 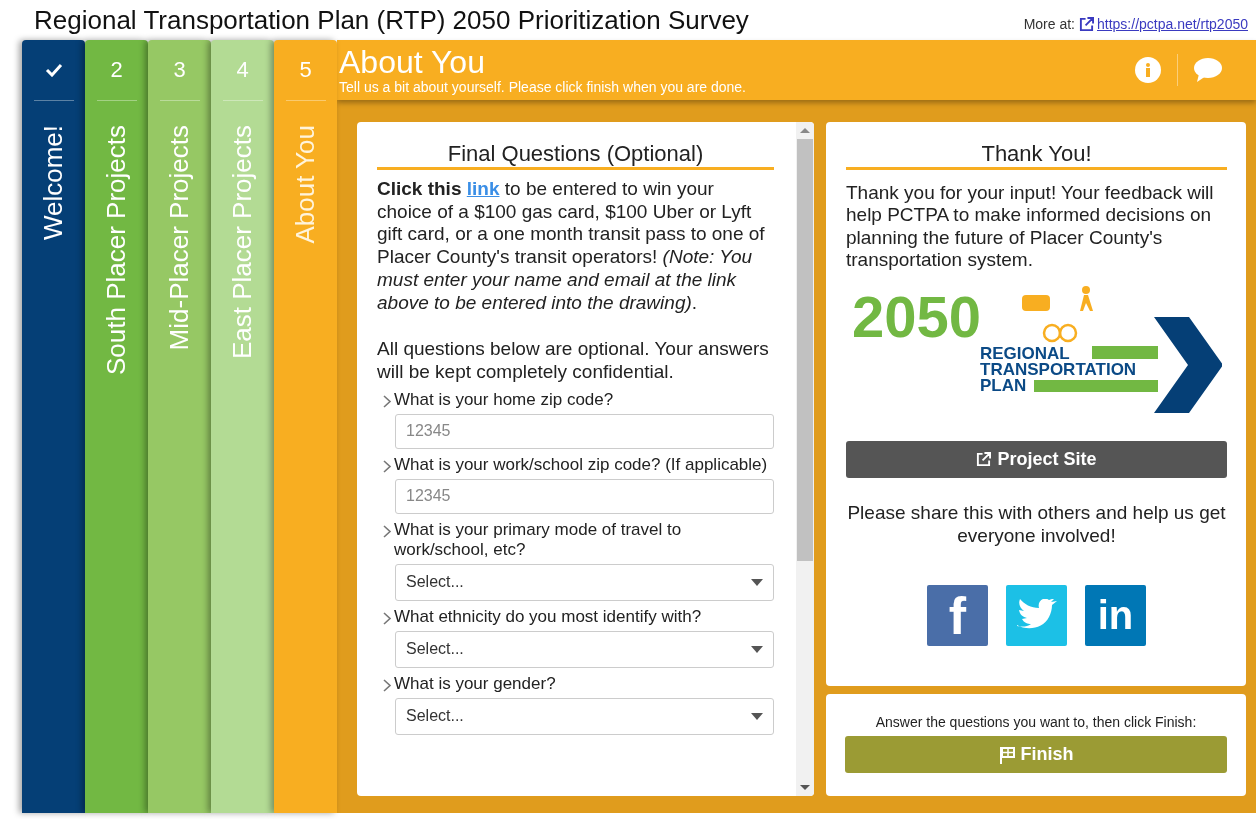 I want to click on step-label: East Placer Projects, so click(x=242, y=242).